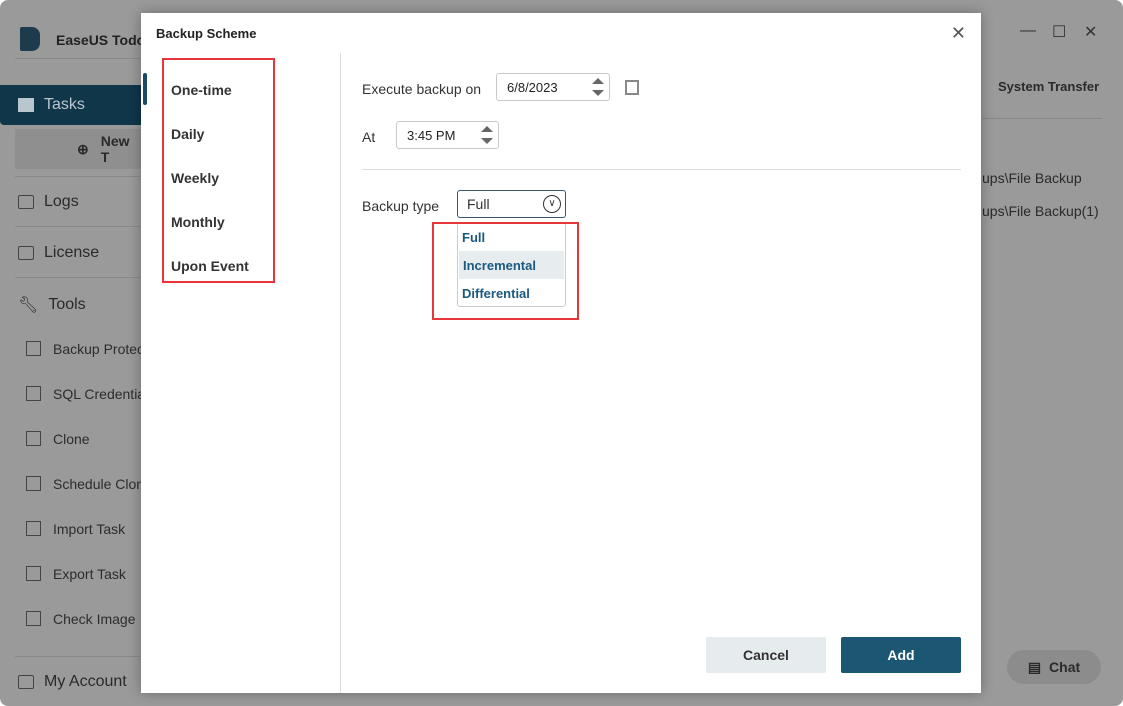 This screenshot has height=706, width=1123. I want to click on backup-type-label: Backup type, so click(401, 206).